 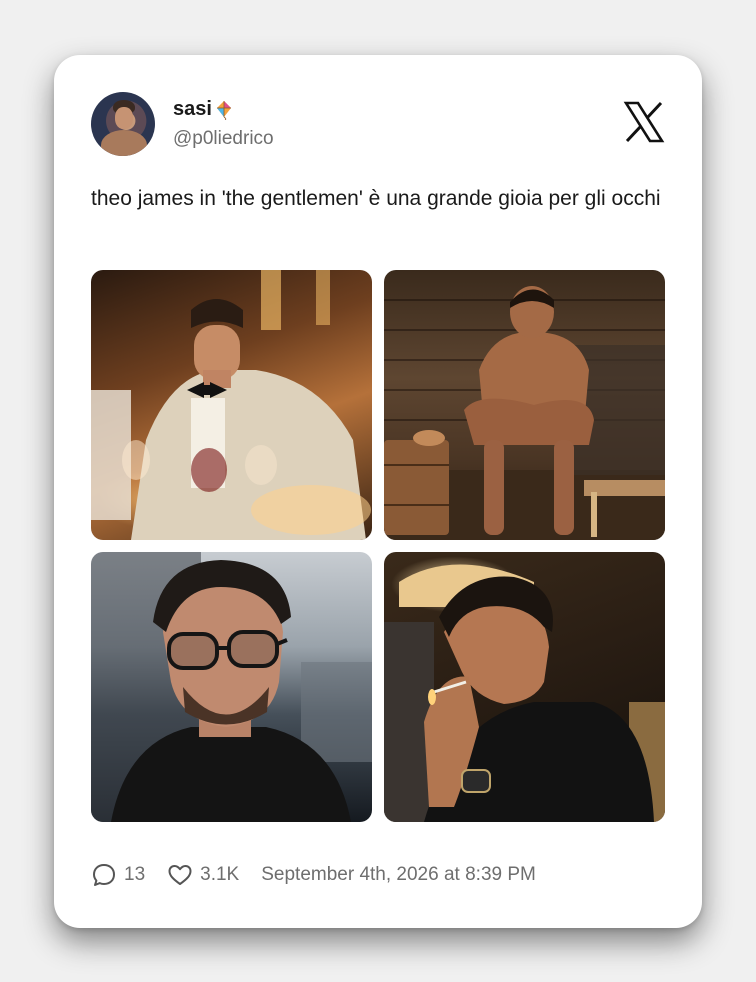 What do you see at coordinates (118, 875) in the screenshot?
I see `reply-stat: 13` at bounding box center [118, 875].